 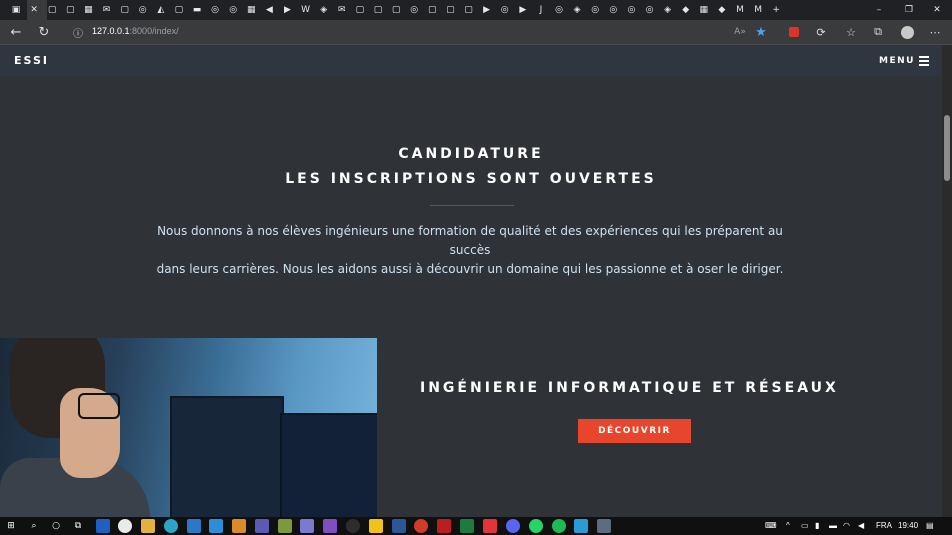 I want to click on edge-icon, so click(x=171, y=526).